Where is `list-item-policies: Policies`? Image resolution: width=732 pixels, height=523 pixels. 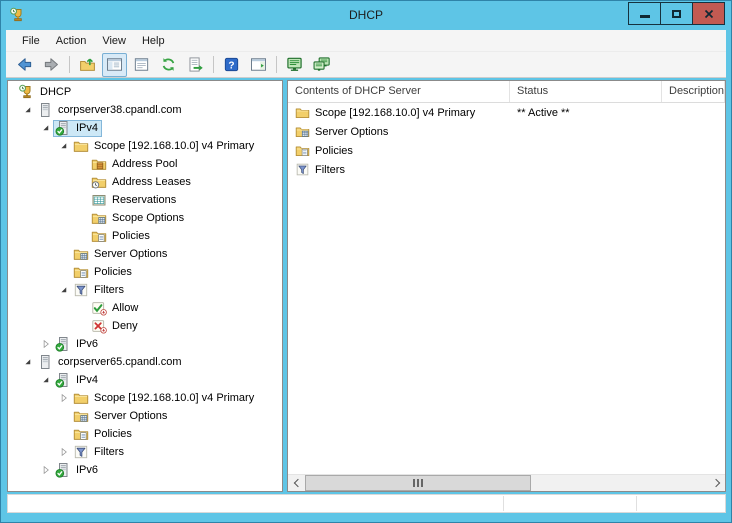 list-item-policies: Policies is located at coordinates (506, 150).